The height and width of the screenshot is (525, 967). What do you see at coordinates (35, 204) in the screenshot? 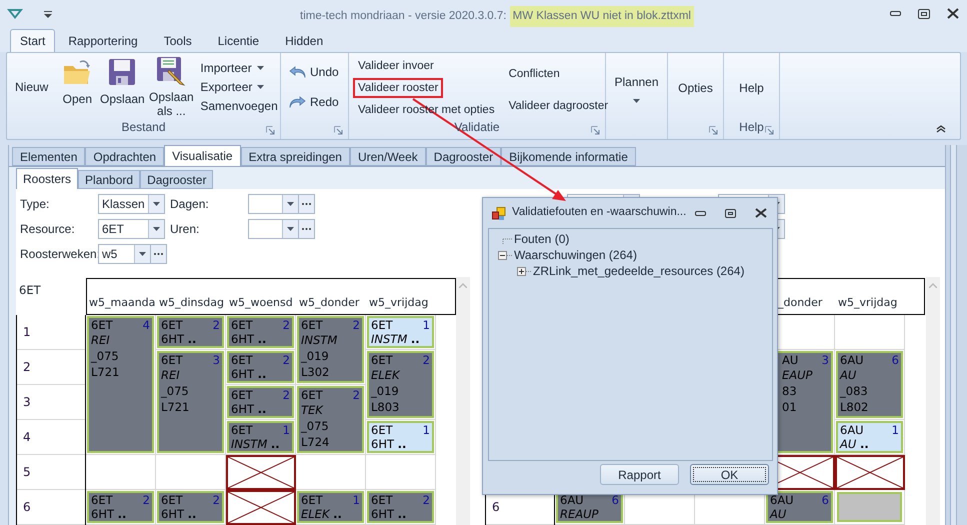
I see `field-label: Type:` at bounding box center [35, 204].